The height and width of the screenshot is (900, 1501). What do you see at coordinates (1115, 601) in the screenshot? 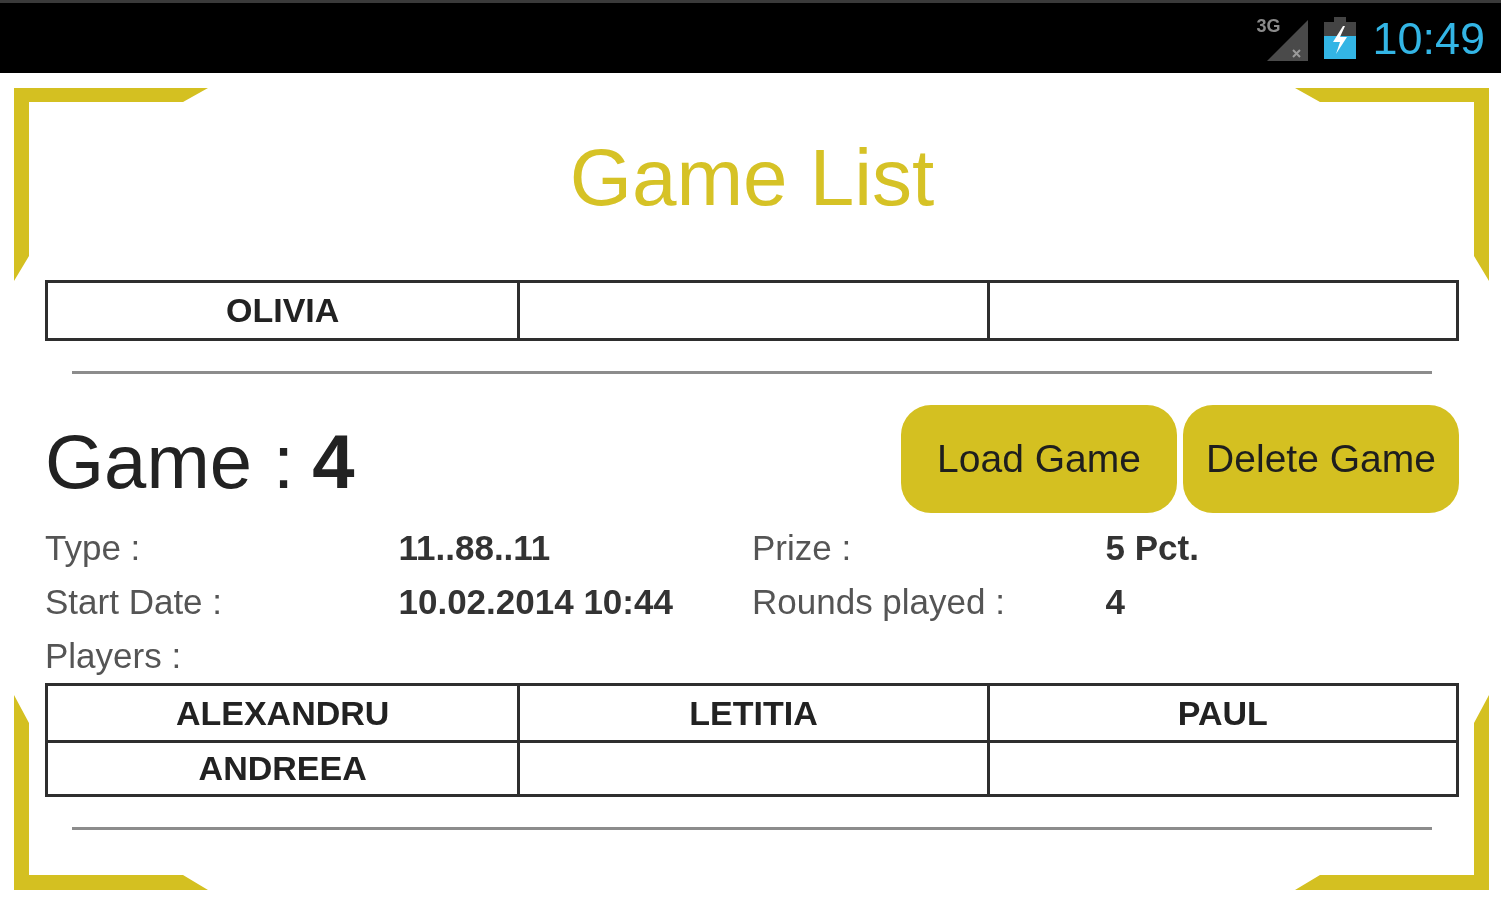
I see `detail-value: 4` at bounding box center [1115, 601].